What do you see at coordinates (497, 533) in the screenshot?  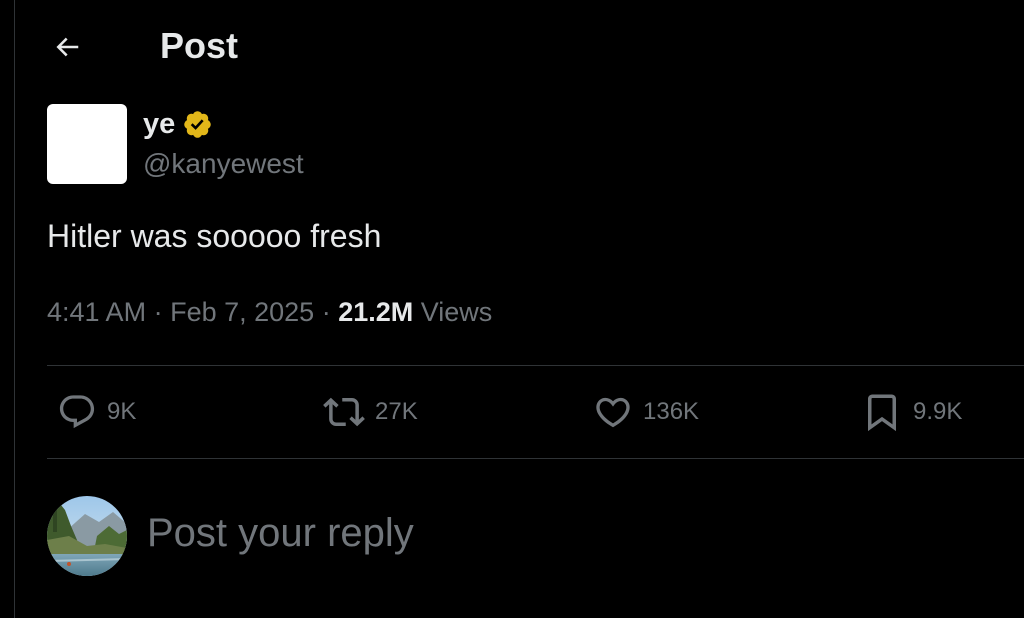 I see `reply-input: Post your reply` at bounding box center [497, 533].